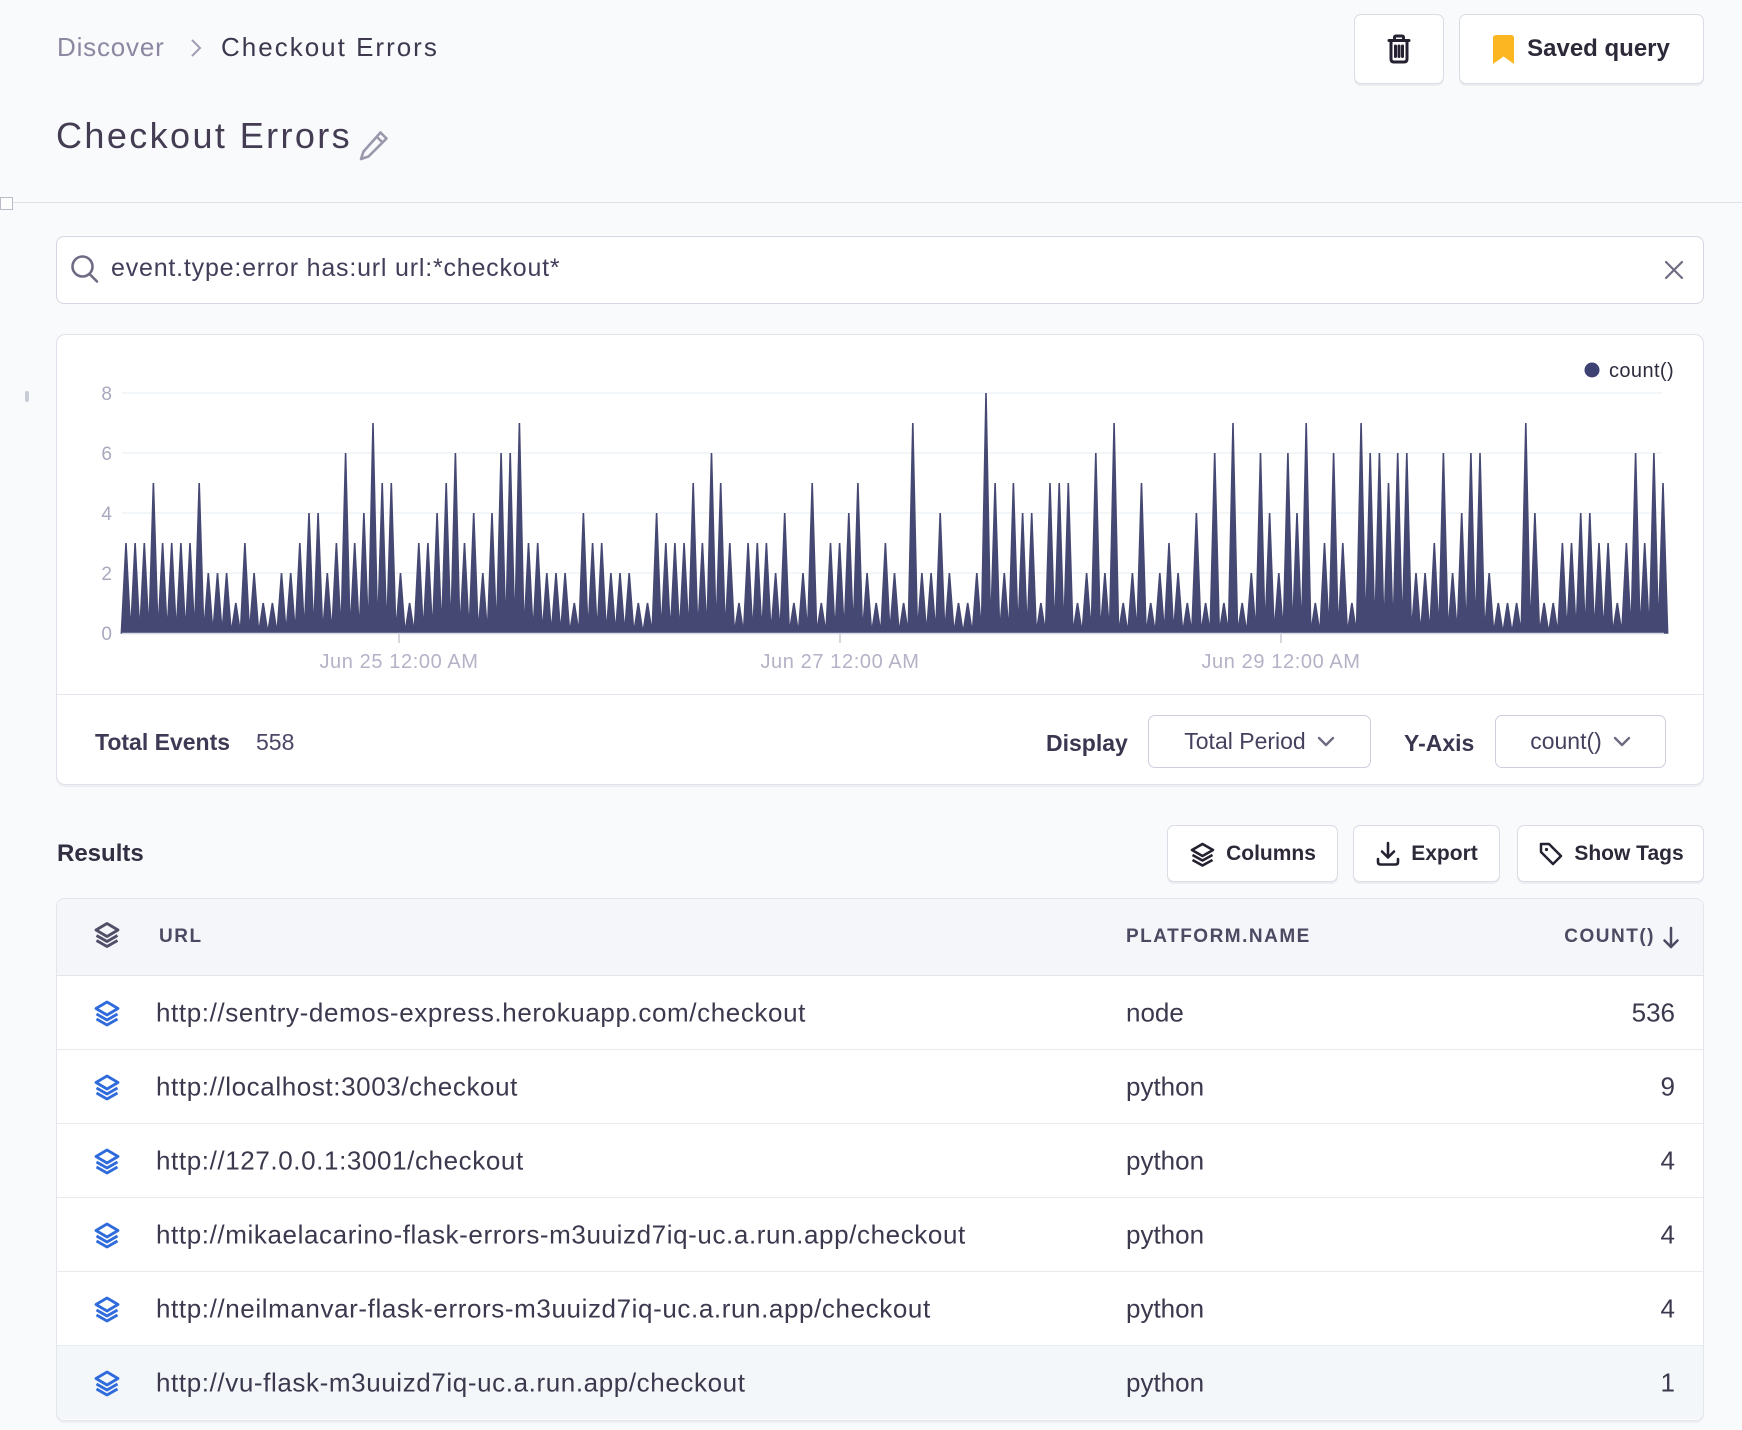 The width and height of the screenshot is (1742, 1430). I want to click on svg-text: Jun 25 12:00 AM, so click(398, 662).